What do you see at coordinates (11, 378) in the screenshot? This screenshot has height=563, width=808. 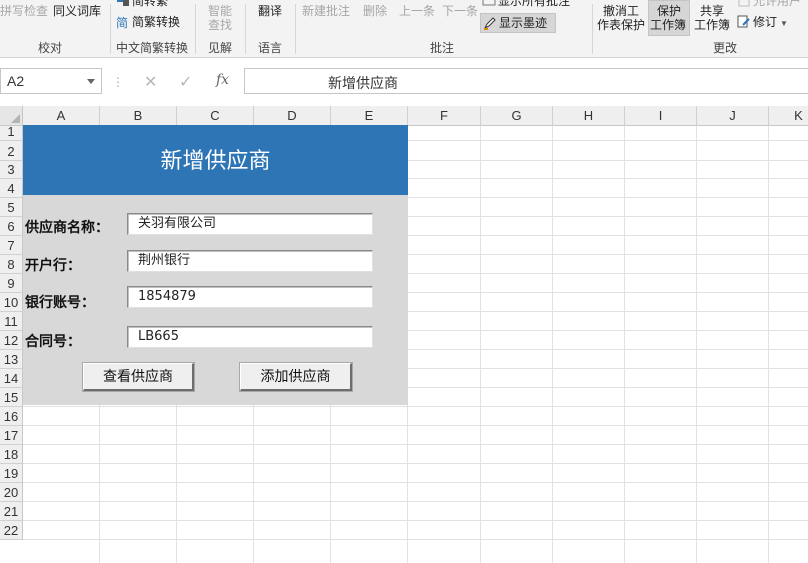 I see `row-header: 14` at bounding box center [11, 378].